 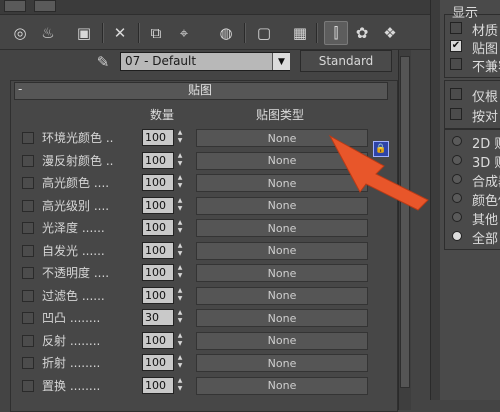 I want to click on column-header-amount: 数量, so click(x=161, y=115).